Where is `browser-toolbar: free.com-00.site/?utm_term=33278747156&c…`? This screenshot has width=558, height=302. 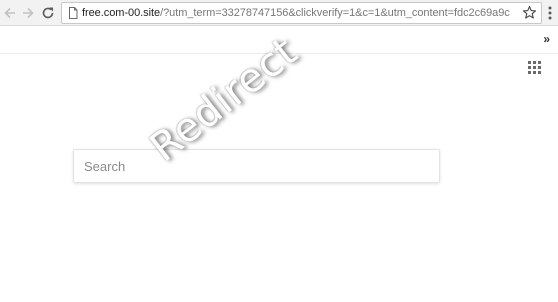
browser-toolbar: free.com-00.site/?utm_term=33278747156&c… is located at coordinates (279, 13).